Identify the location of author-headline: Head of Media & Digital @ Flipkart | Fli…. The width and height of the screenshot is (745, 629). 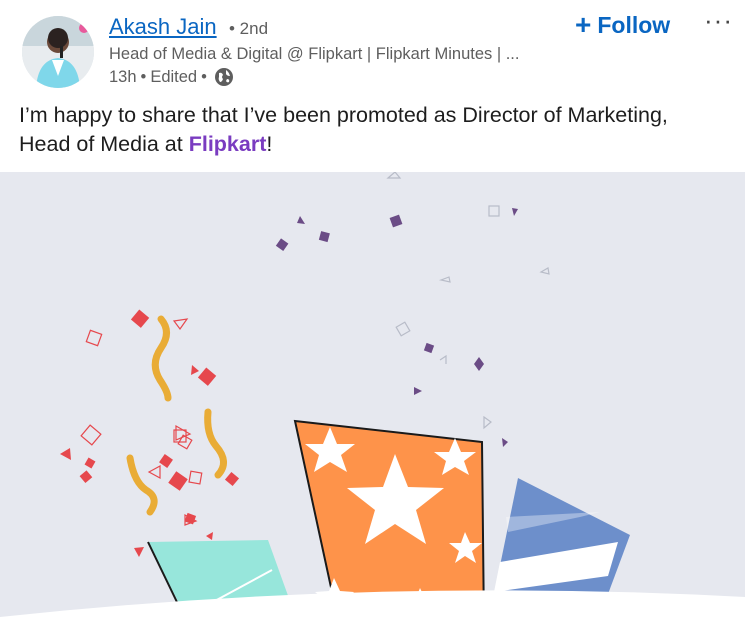
(314, 54).